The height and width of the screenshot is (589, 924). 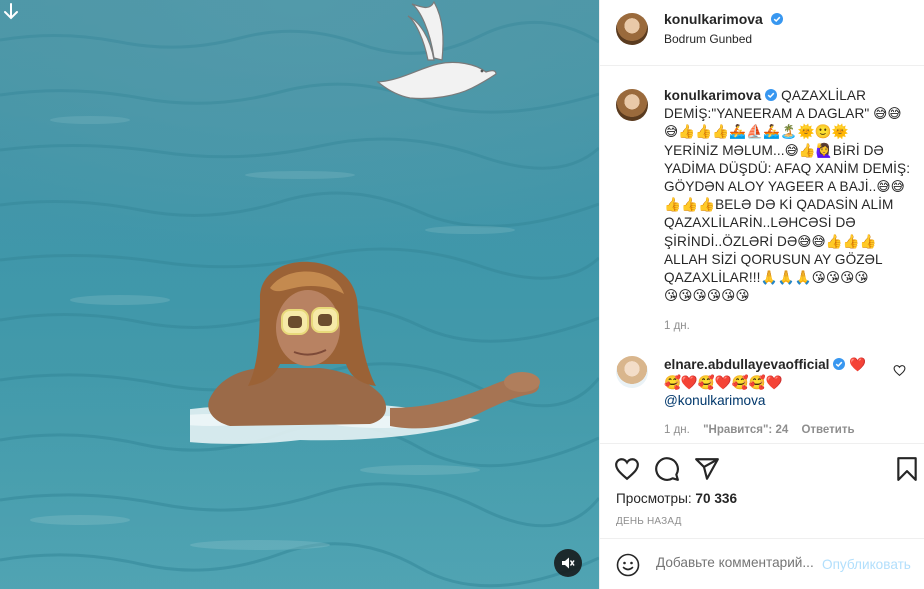 What do you see at coordinates (762, 33) in the screenshot?
I see `post-header: konulkarimova Bodrum Gunbed` at bounding box center [762, 33].